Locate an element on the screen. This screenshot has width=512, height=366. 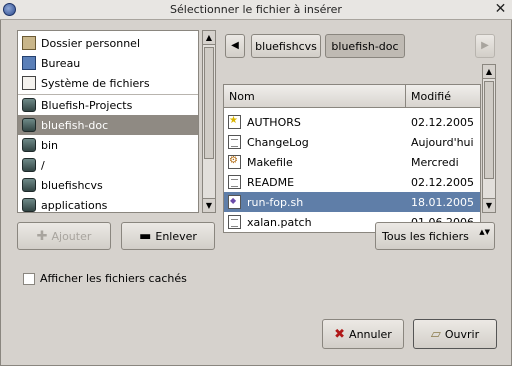
file-name: Makefile is located at coordinates (270, 162).